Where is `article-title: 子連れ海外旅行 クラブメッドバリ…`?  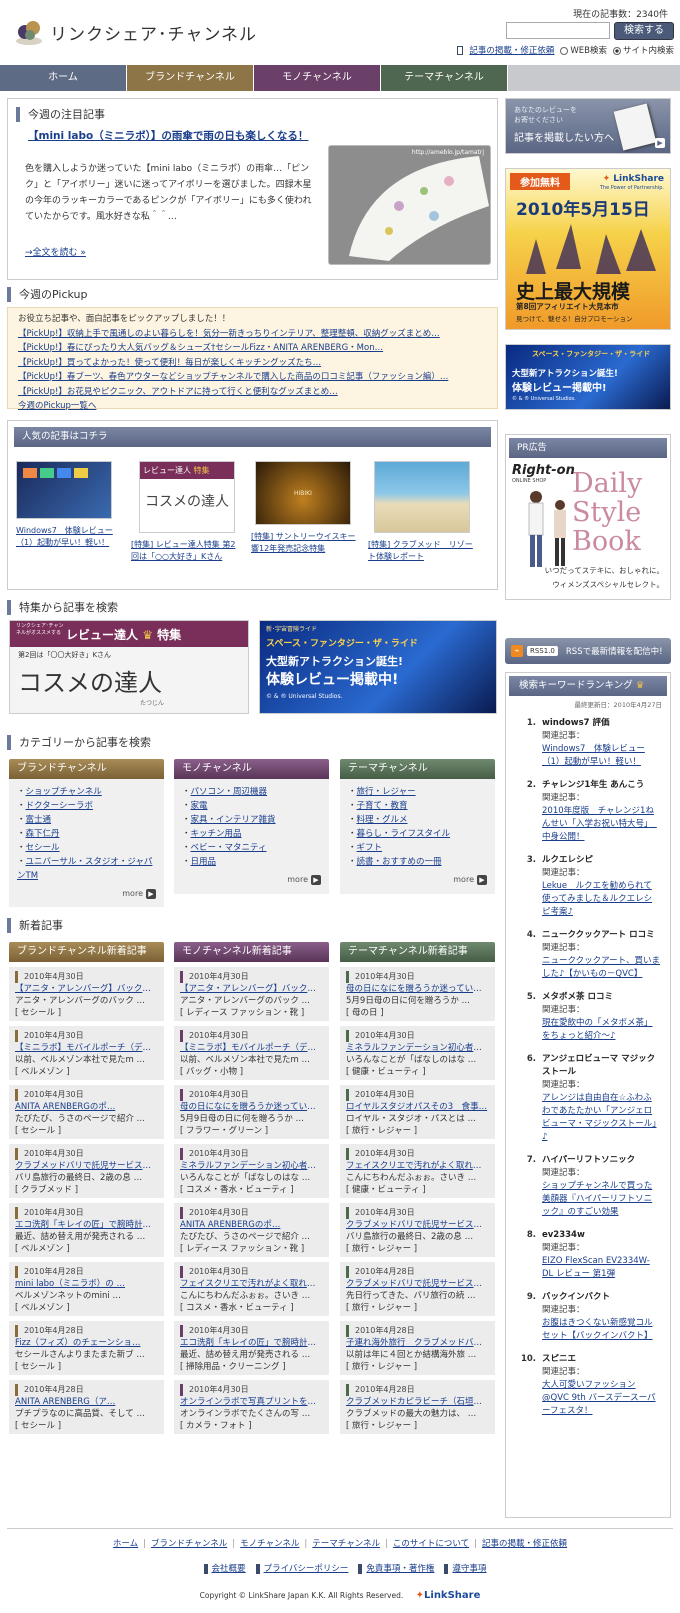
article-title: 子連れ海外旅行 クラブメッドバリ… is located at coordinates (417, 1343).